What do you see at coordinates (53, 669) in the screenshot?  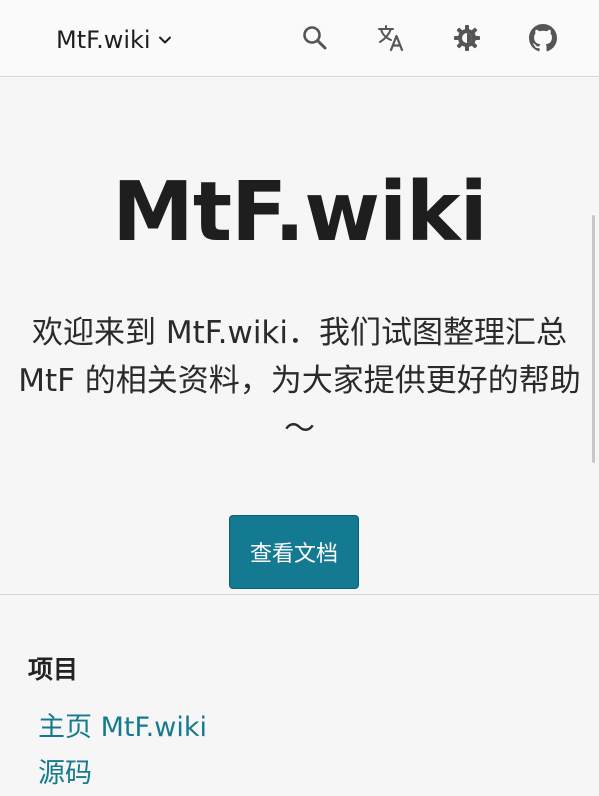 I see `footer-heading: 项目` at bounding box center [53, 669].